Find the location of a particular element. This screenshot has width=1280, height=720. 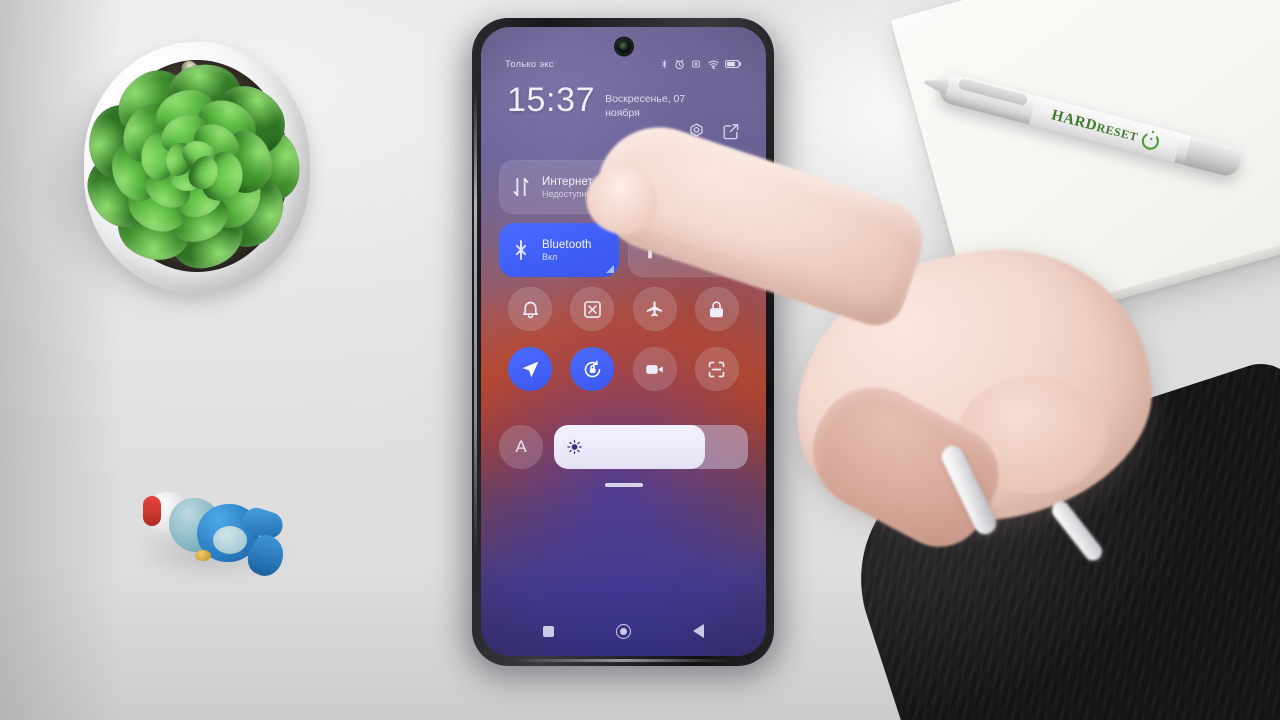

bell-icon is located at coordinates (530, 309).